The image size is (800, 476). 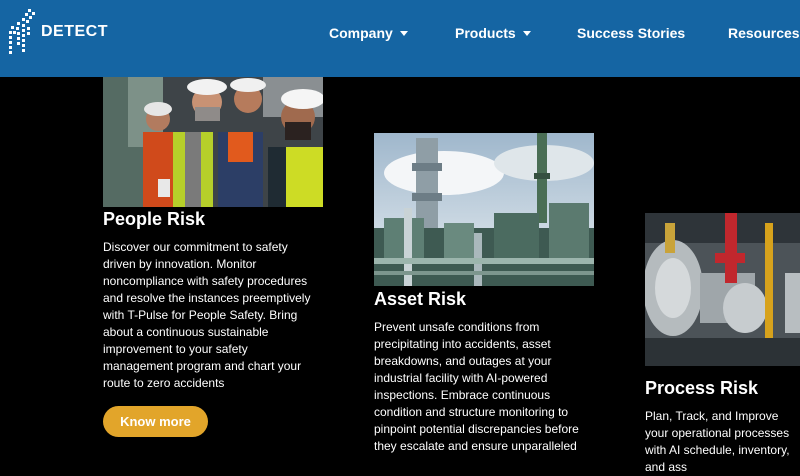 I want to click on nav-item-company: Company, so click(x=368, y=33).